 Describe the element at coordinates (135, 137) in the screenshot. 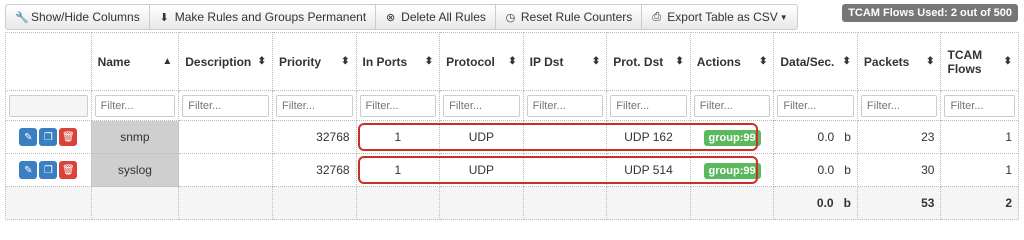

I see `row-name: snmp` at that location.